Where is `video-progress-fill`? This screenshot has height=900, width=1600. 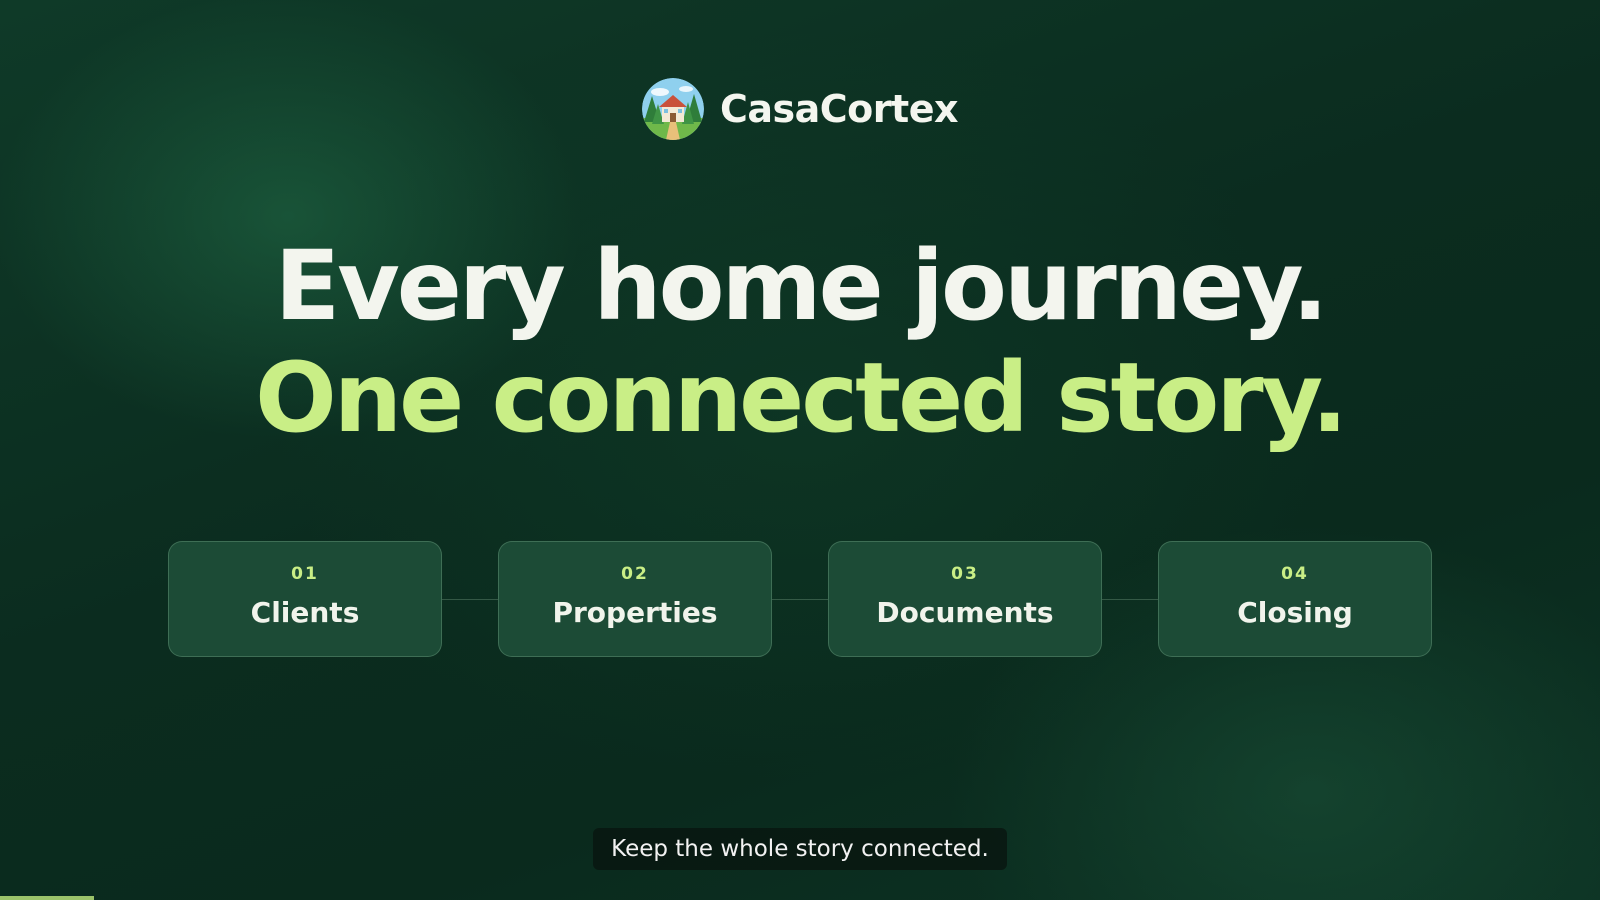 video-progress-fill is located at coordinates (47, 898).